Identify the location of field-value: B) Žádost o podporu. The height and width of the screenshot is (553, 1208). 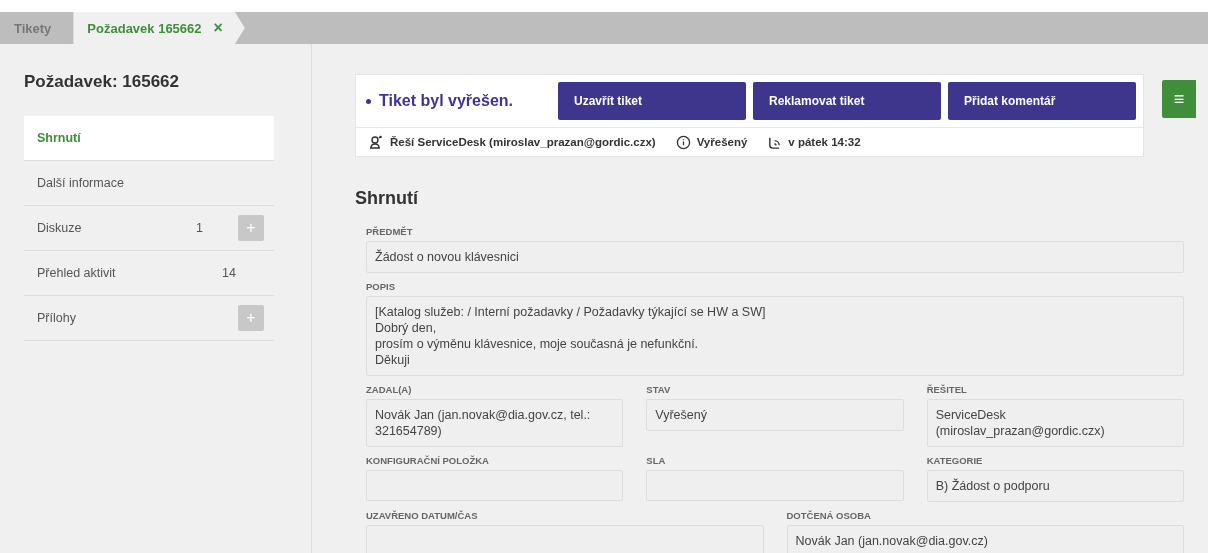
(1055, 486).